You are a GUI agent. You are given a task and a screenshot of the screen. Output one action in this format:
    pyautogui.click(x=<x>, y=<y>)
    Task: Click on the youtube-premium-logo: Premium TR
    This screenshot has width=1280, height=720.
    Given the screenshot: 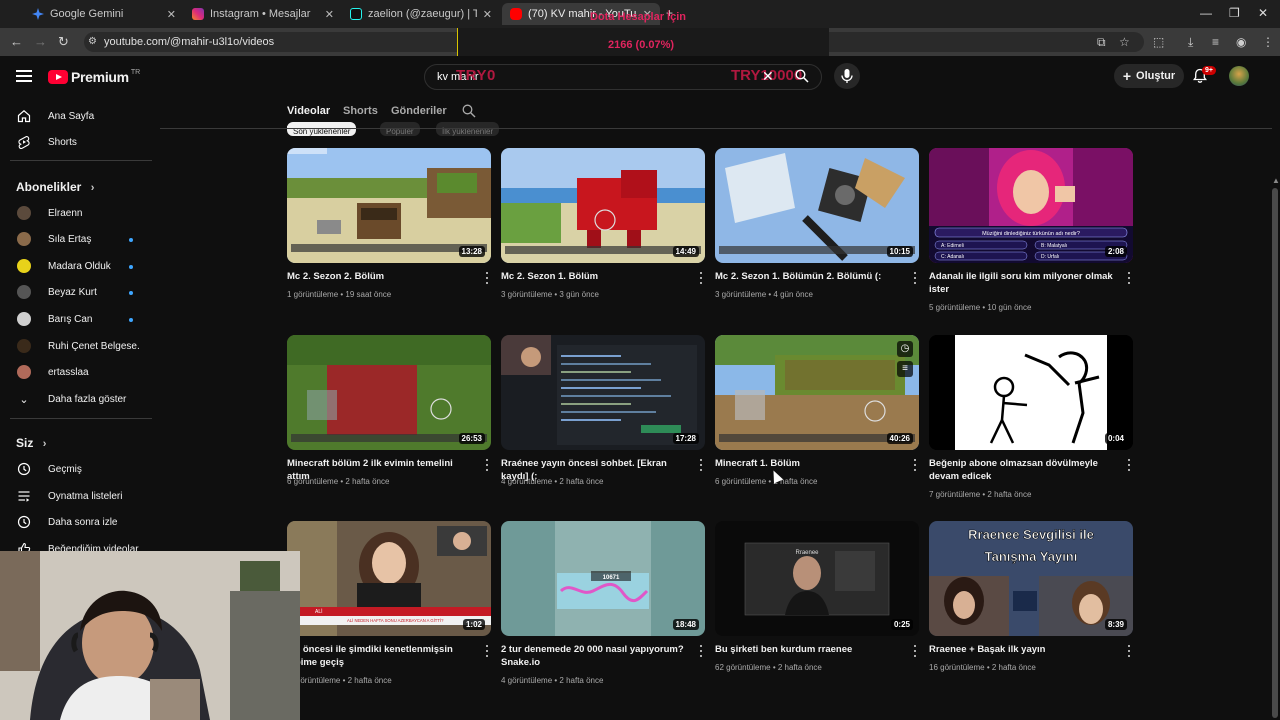 What is the action you would take?
    pyautogui.click(x=94, y=77)
    